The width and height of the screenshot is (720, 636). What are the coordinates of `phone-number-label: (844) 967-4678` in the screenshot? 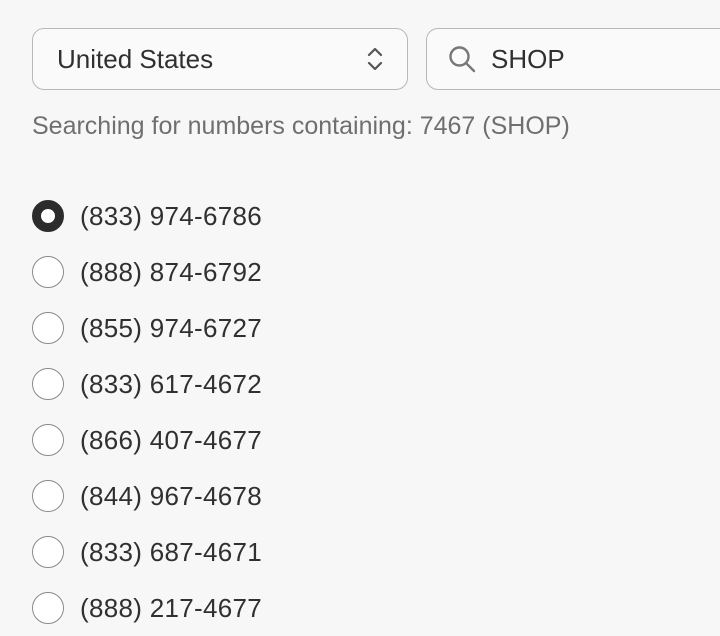 It's located at (171, 495).